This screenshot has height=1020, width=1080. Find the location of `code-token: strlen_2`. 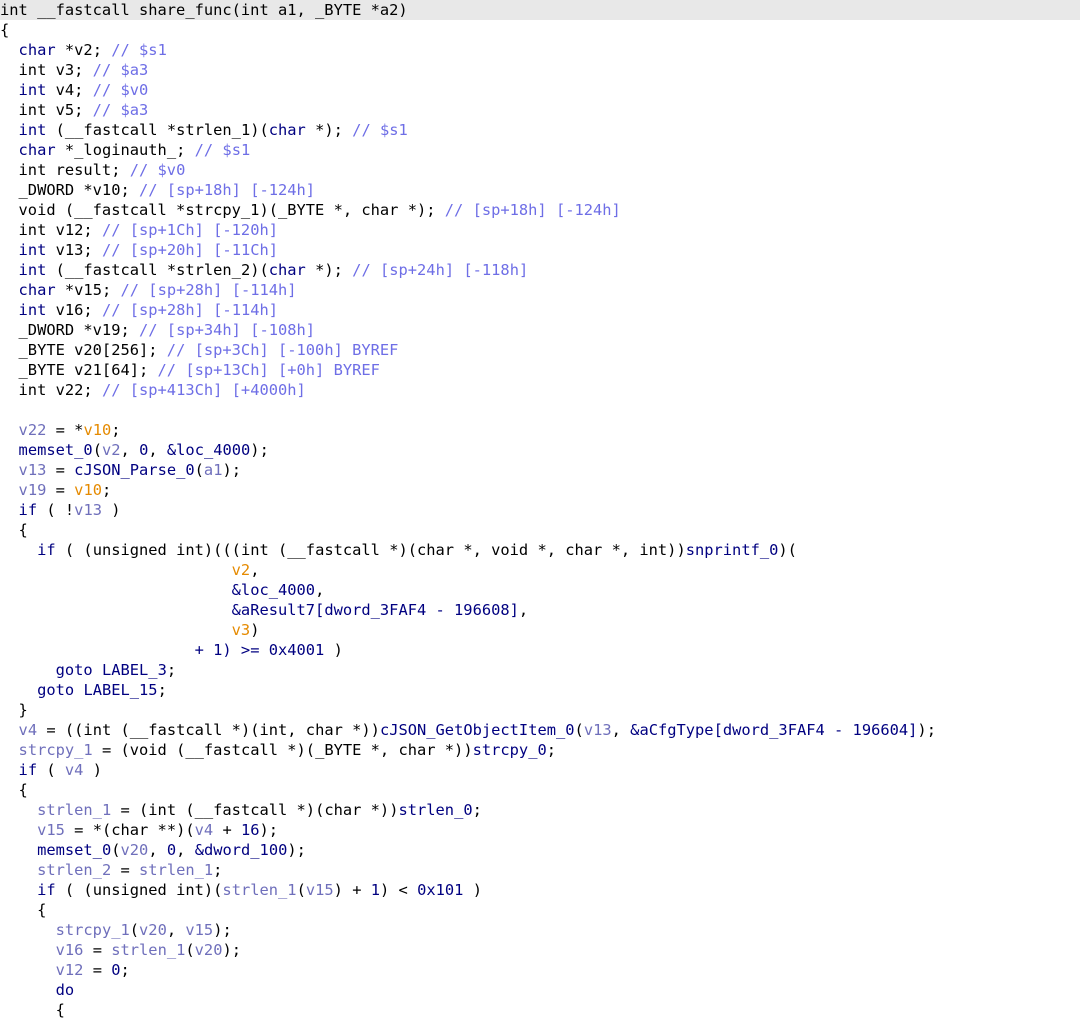

code-token: strlen_2 is located at coordinates (74, 870).